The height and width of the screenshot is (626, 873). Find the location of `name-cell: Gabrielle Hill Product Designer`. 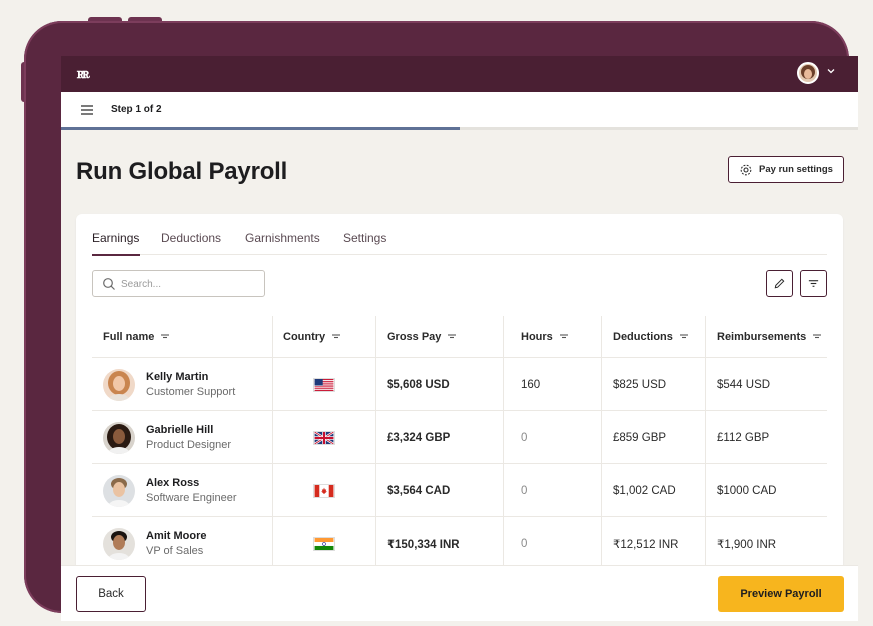

name-cell: Gabrielle Hill Product Designer is located at coordinates (167, 437).